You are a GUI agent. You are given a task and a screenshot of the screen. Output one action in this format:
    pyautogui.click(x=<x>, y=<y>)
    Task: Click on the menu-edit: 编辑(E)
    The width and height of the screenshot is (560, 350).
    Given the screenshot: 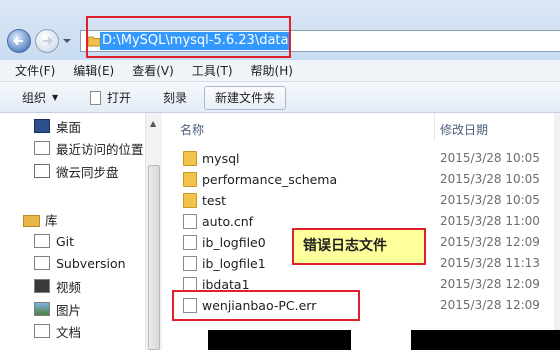 What is the action you would take?
    pyautogui.click(x=93, y=71)
    